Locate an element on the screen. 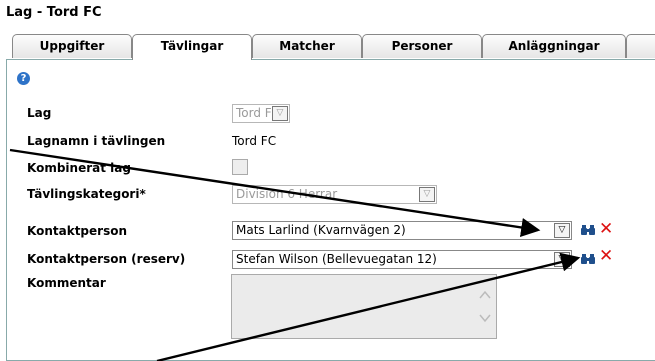 The height and width of the screenshot is (361, 655). kontakt-reserv-select: Stefan Wilson (Bellevuegatan 12) ▽ is located at coordinates (402, 259).